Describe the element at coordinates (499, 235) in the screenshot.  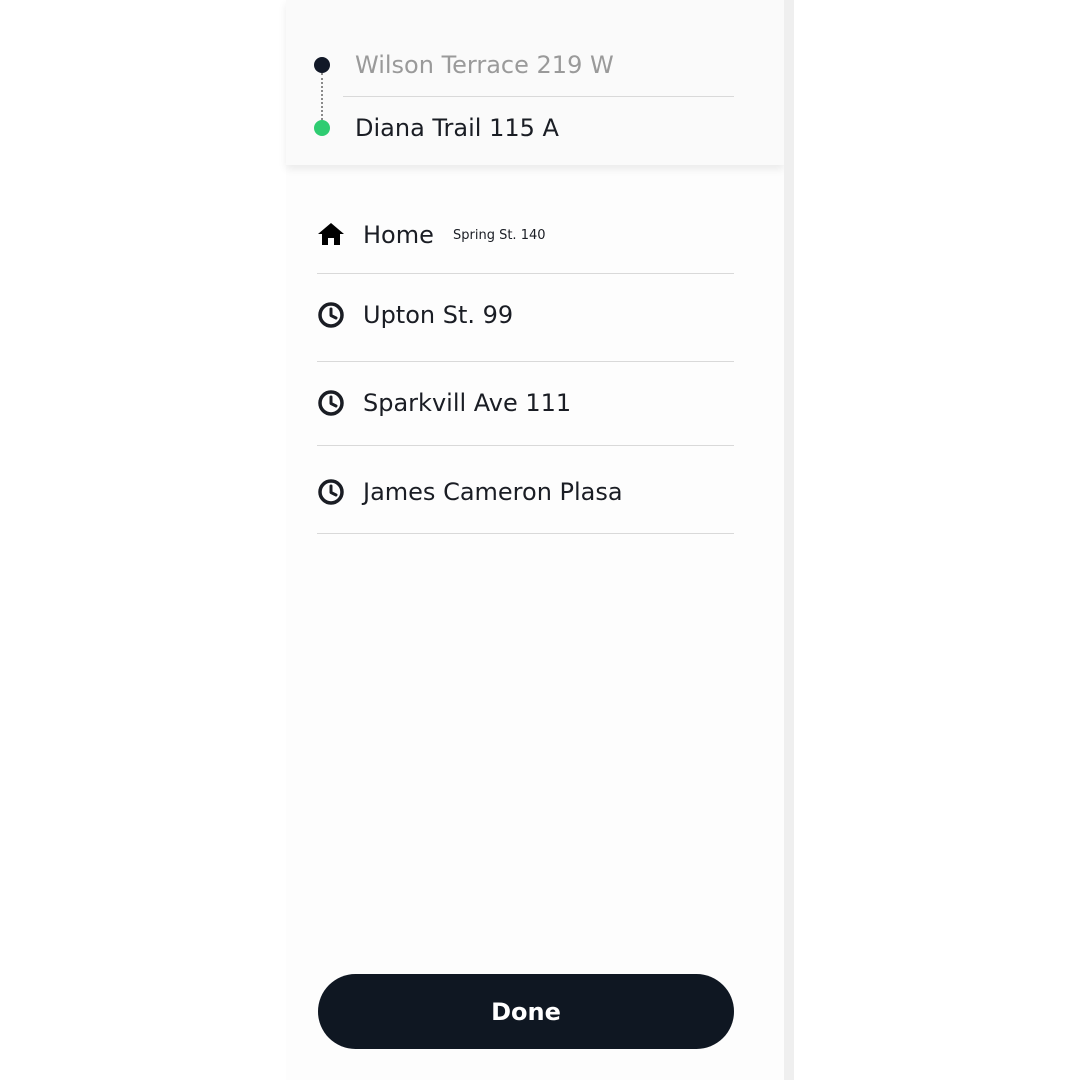
I see `place-sublabel: Spring St. 140` at that location.